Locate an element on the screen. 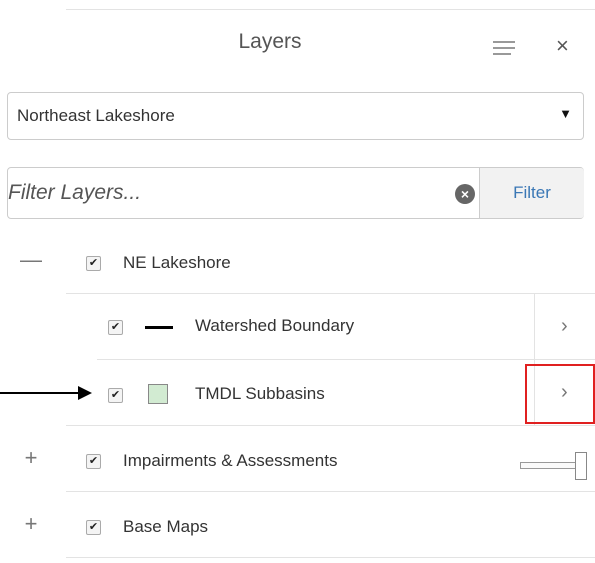 This screenshot has height=563, width=595. panel-header: Layers × is located at coordinates (297, 42).